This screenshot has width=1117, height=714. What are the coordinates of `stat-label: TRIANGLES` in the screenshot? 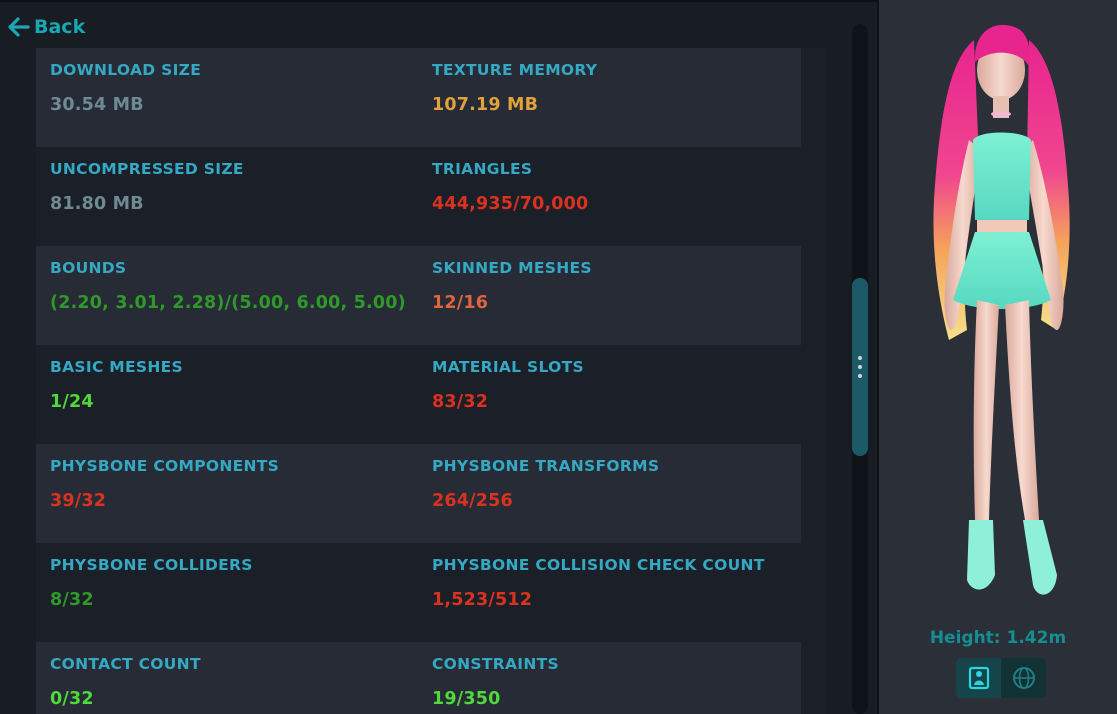 It's located at (482, 169).